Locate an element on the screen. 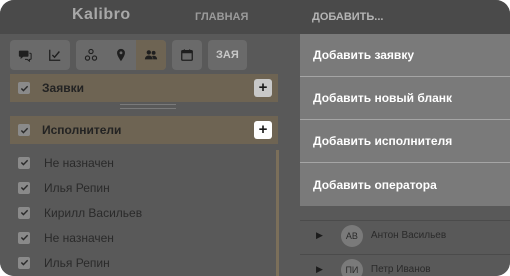 The height and width of the screenshot is (276, 510). item-label: Кирилл Васильев is located at coordinates (93, 212).